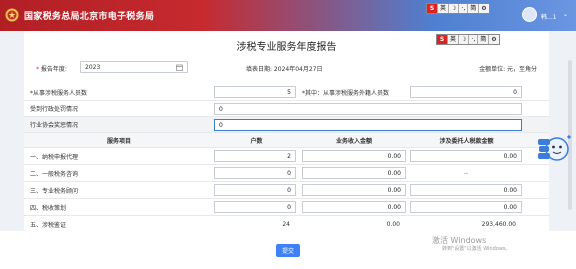  Describe the element at coordinates (255, 156) in the screenshot. I see `count-input: 2` at that location.